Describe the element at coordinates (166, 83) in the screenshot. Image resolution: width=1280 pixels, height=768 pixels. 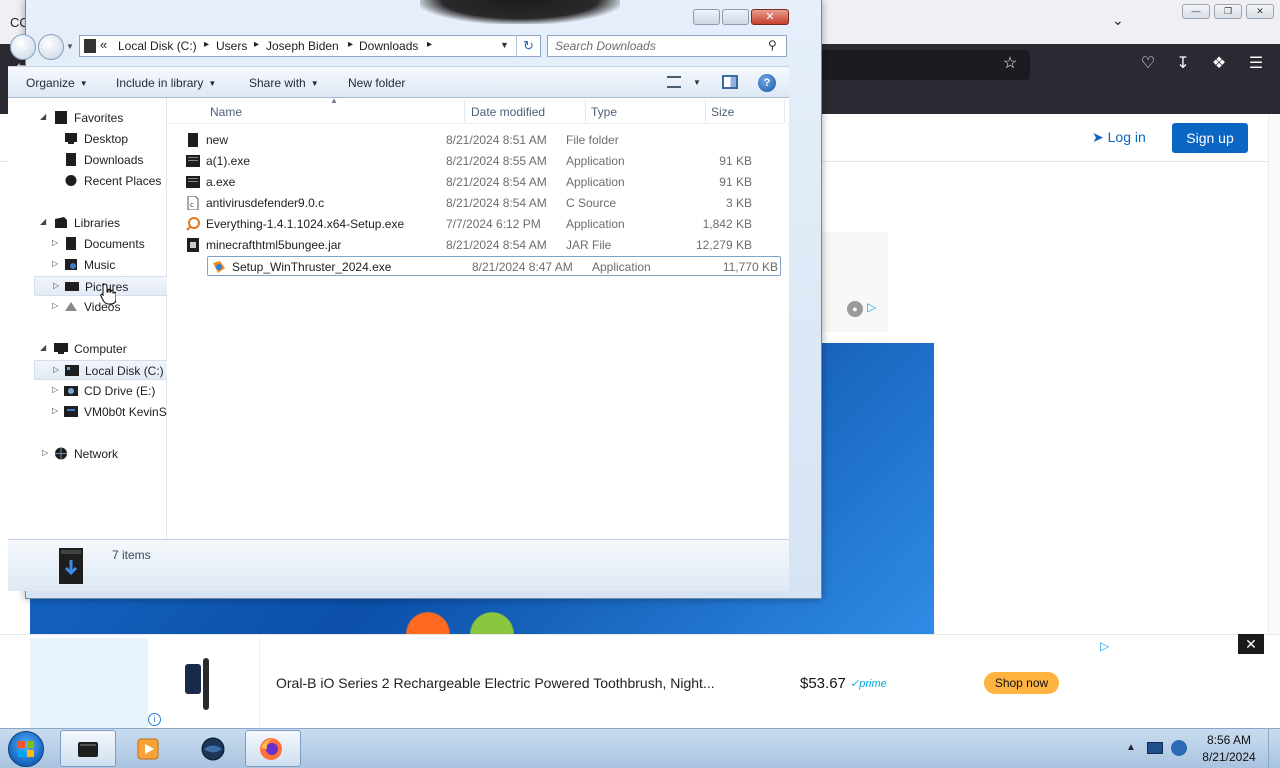
I see `include-in-library-menu: Include in library ▼` at that location.